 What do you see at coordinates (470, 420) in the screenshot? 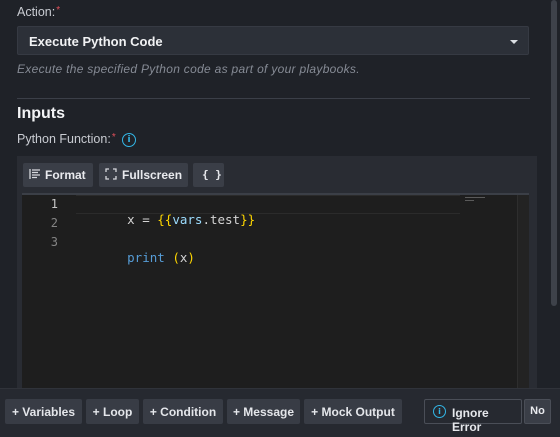
I see `ignore-error-label: Ignore Error` at bounding box center [470, 420].